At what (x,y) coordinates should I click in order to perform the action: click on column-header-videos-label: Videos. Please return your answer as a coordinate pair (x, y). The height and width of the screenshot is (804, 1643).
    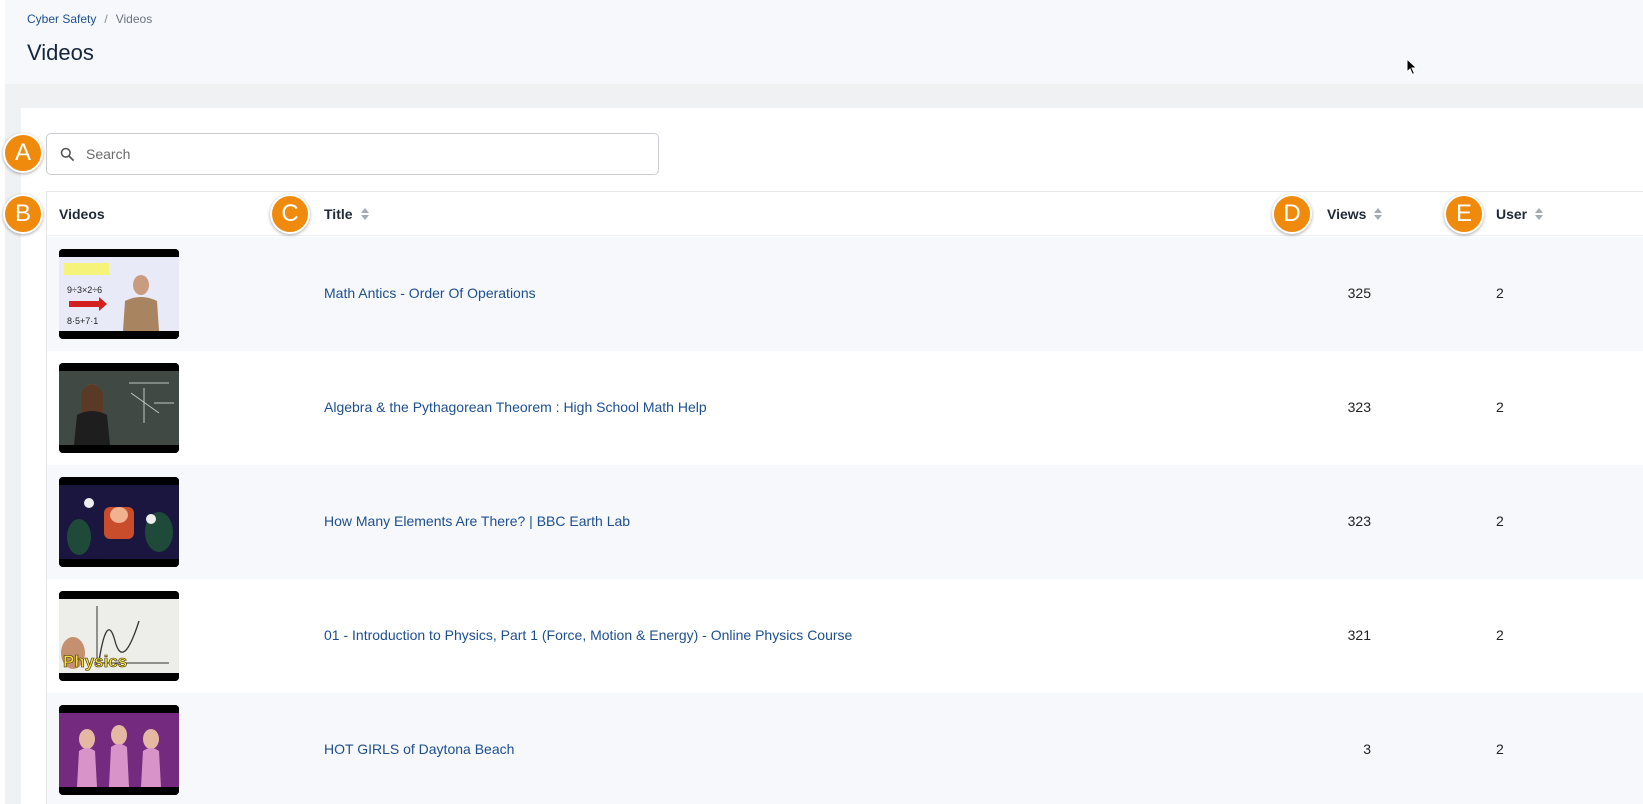
    Looking at the image, I should click on (82, 214).